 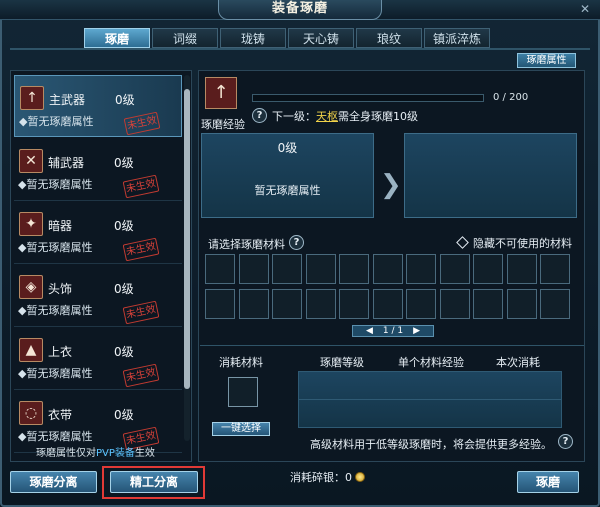 I want to click on list-item-main-weapon: ↑ 主武器 0级 ◆暂无琢磨属性 未生效, so click(x=98, y=106).